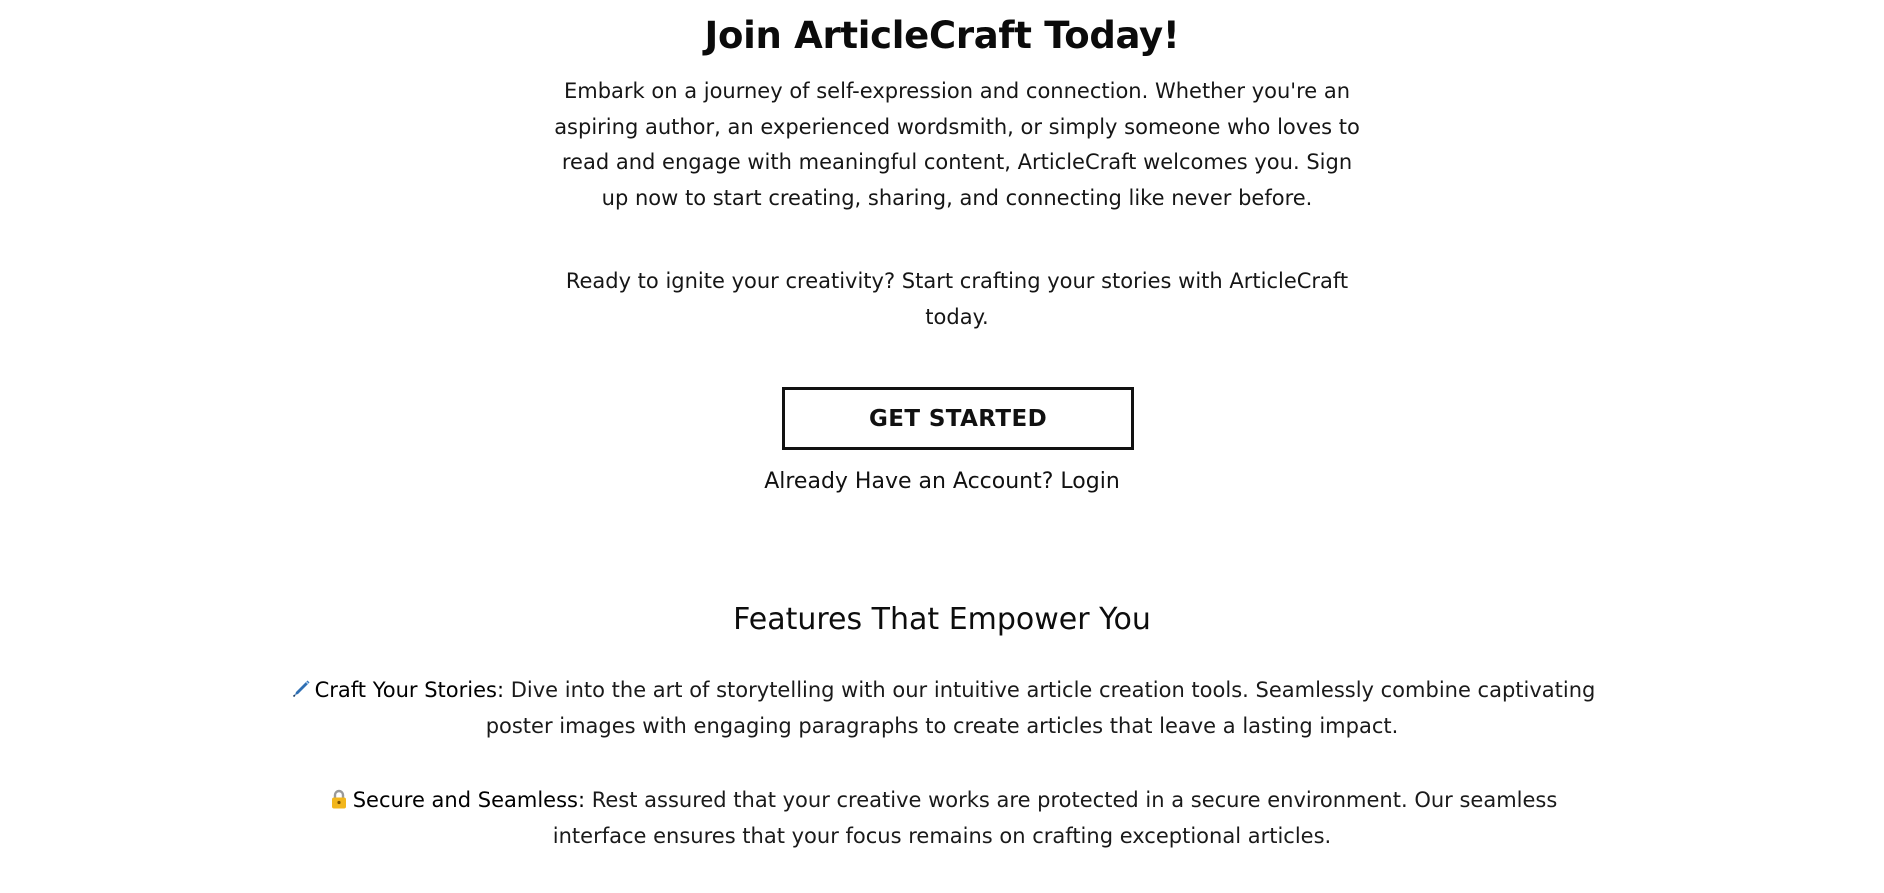  What do you see at coordinates (942, 35) in the screenshot?
I see `hero-title: Join ArticleCraft Today!` at bounding box center [942, 35].